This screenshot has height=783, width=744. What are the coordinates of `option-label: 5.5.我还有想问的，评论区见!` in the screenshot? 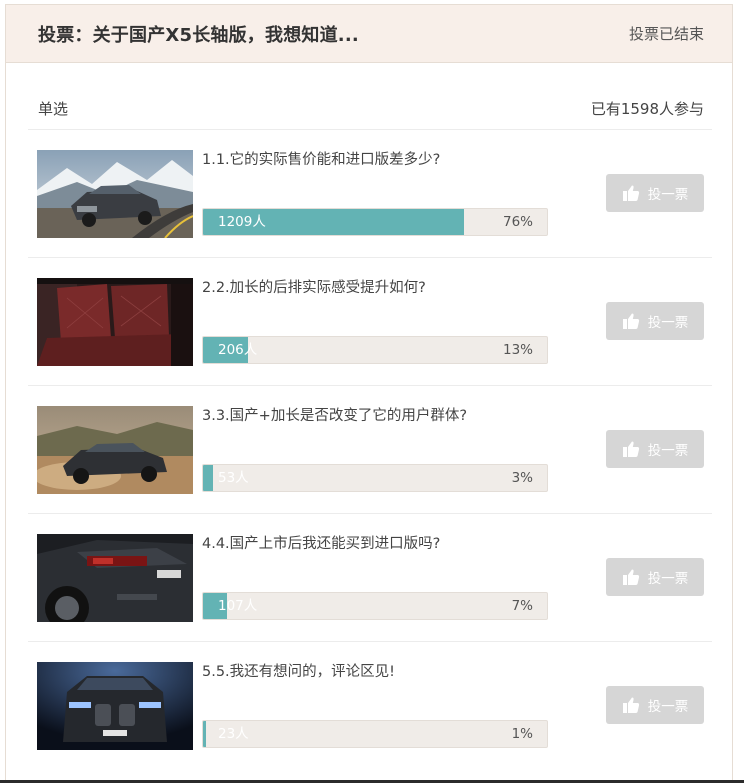 It's located at (298, 672).